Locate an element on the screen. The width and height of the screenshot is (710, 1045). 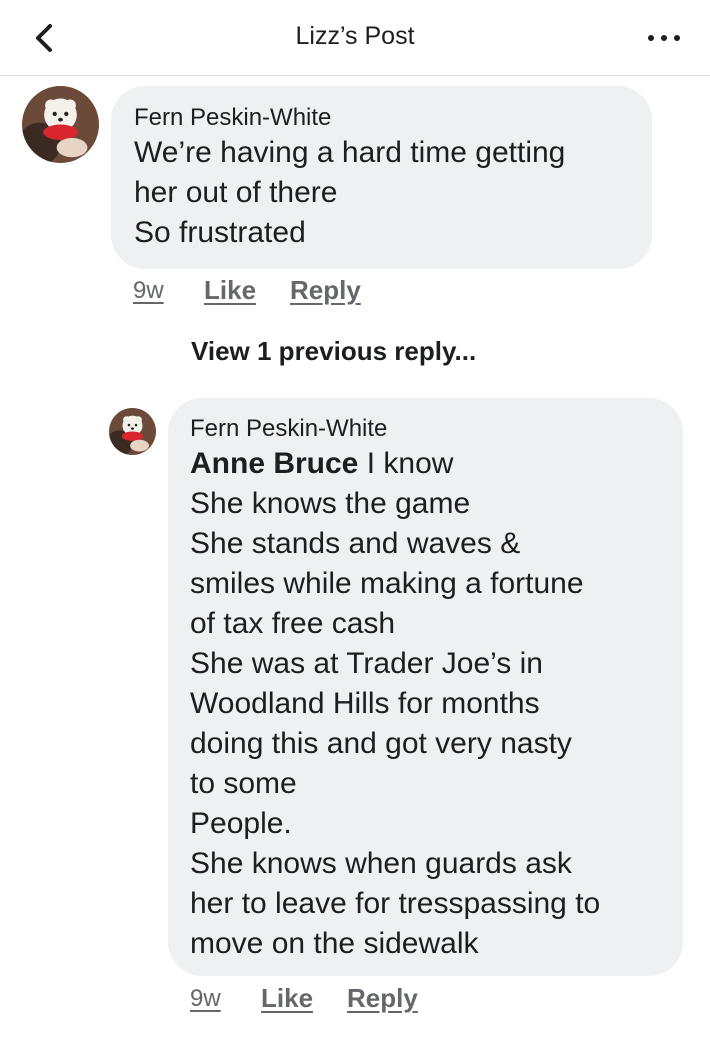
reply-author: Fern Peskin-White is located at coordinates (436, 429).